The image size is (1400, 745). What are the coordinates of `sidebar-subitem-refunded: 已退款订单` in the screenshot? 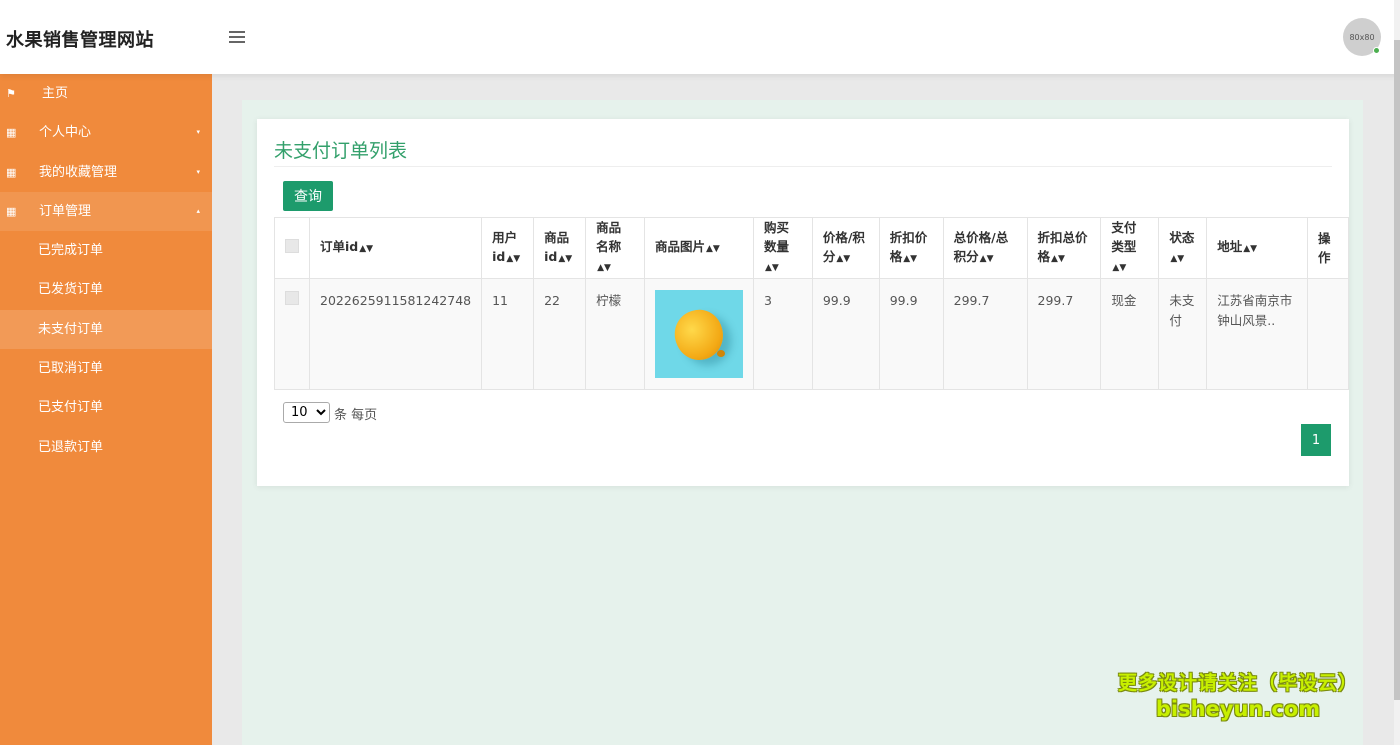 It's located at (106, 447).